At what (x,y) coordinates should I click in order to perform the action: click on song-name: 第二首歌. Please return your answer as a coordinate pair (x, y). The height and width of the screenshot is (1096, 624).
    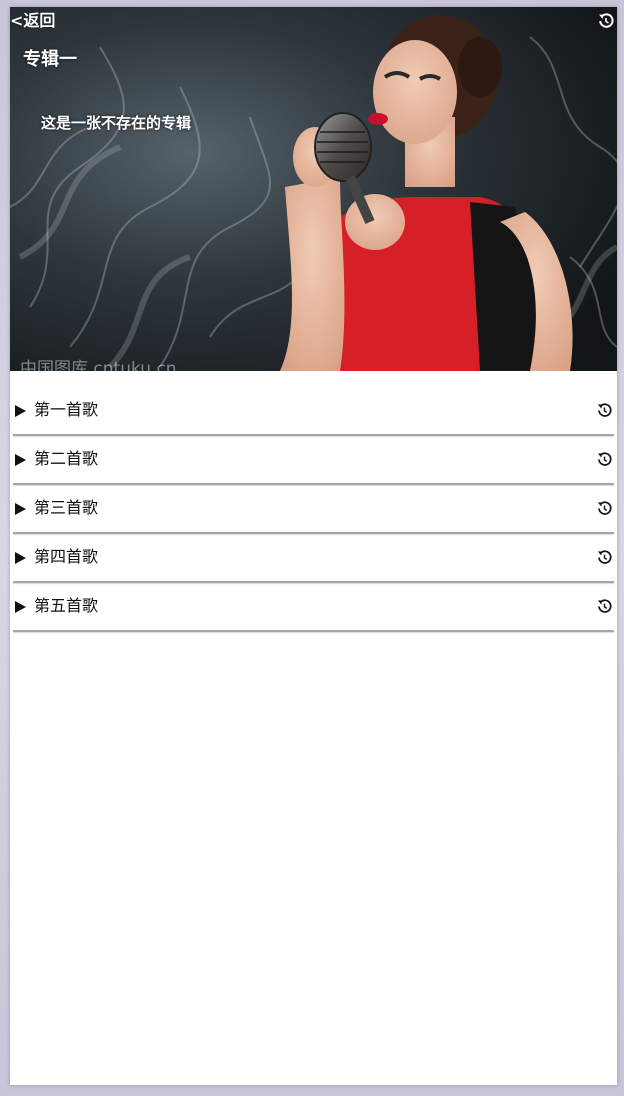
    Looking at the image, I should click on (66, 458).